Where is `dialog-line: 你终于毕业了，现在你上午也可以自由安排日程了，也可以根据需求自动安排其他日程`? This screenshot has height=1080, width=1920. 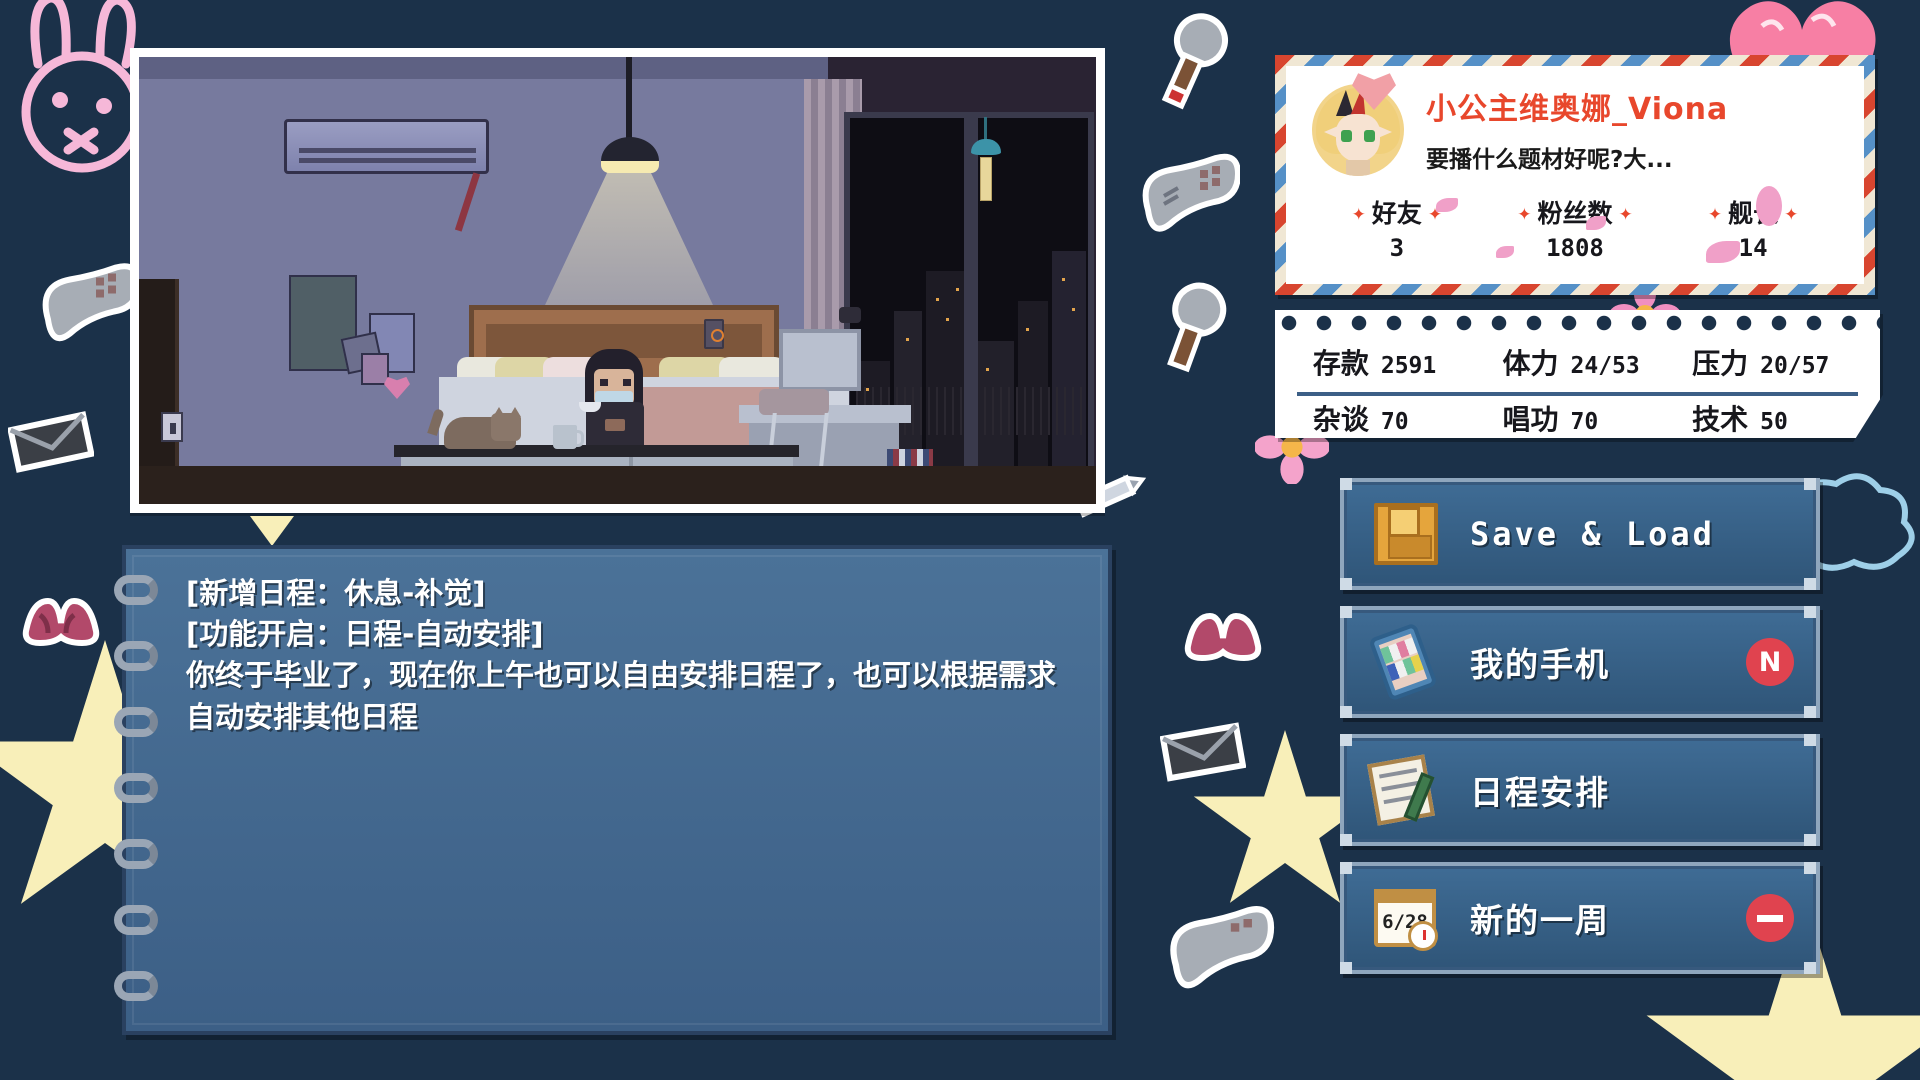
dialog-line: 你终于毕业了，现在你上午也可以自由安排日程了，也可以根据需求自动安排其他日程 is located at coordinates (621, 696).